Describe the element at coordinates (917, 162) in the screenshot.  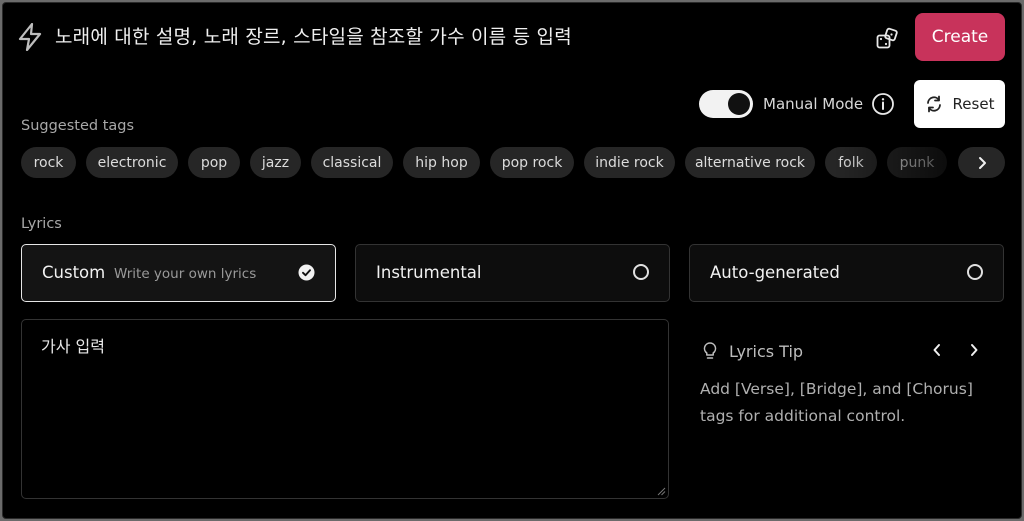
I see `tag-punk: punk` at that location.